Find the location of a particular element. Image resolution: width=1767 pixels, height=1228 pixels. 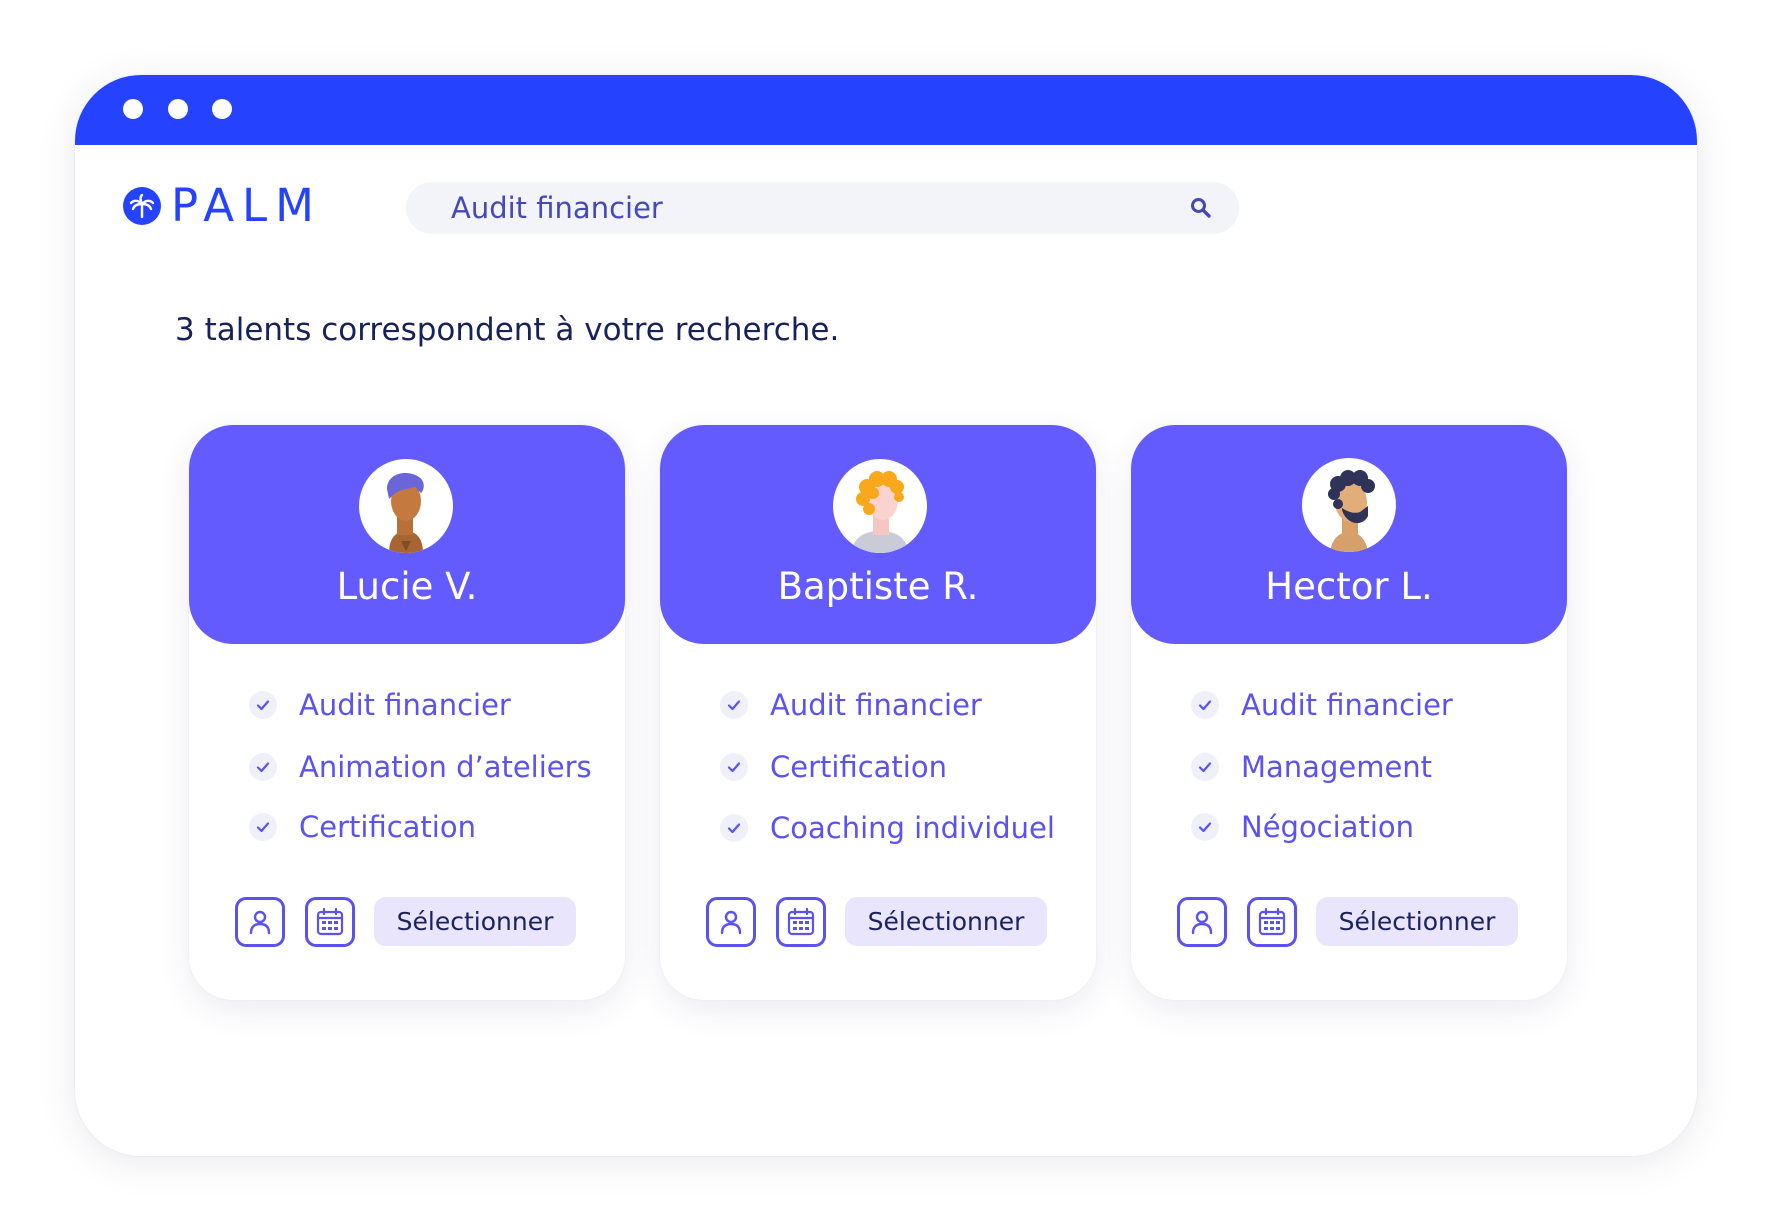

skill-item: Management is located at coordinates (1311, 767).